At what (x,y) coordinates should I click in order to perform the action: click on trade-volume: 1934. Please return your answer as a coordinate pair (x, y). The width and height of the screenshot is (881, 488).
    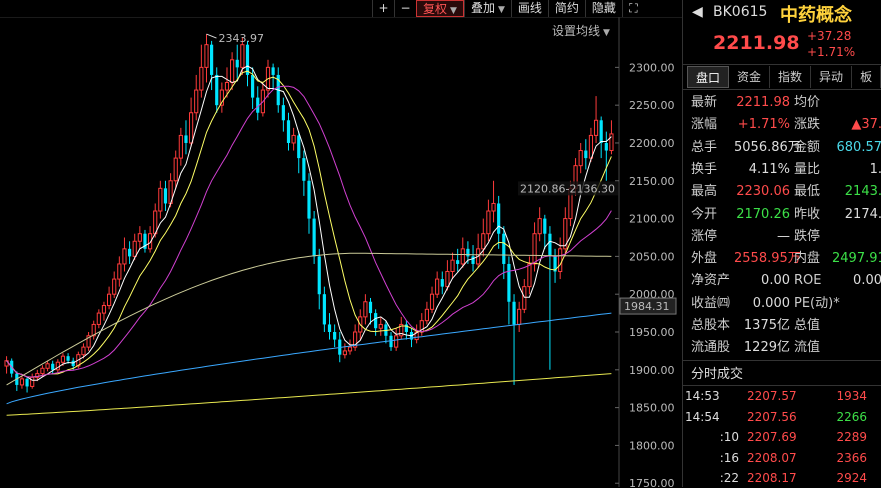
    Looking at the image, I should click on (851, 396).